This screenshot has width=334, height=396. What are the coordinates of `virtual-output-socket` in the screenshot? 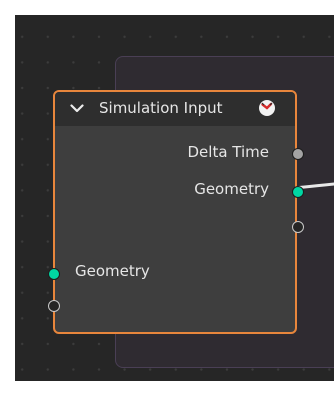 It's located at (298, 227).